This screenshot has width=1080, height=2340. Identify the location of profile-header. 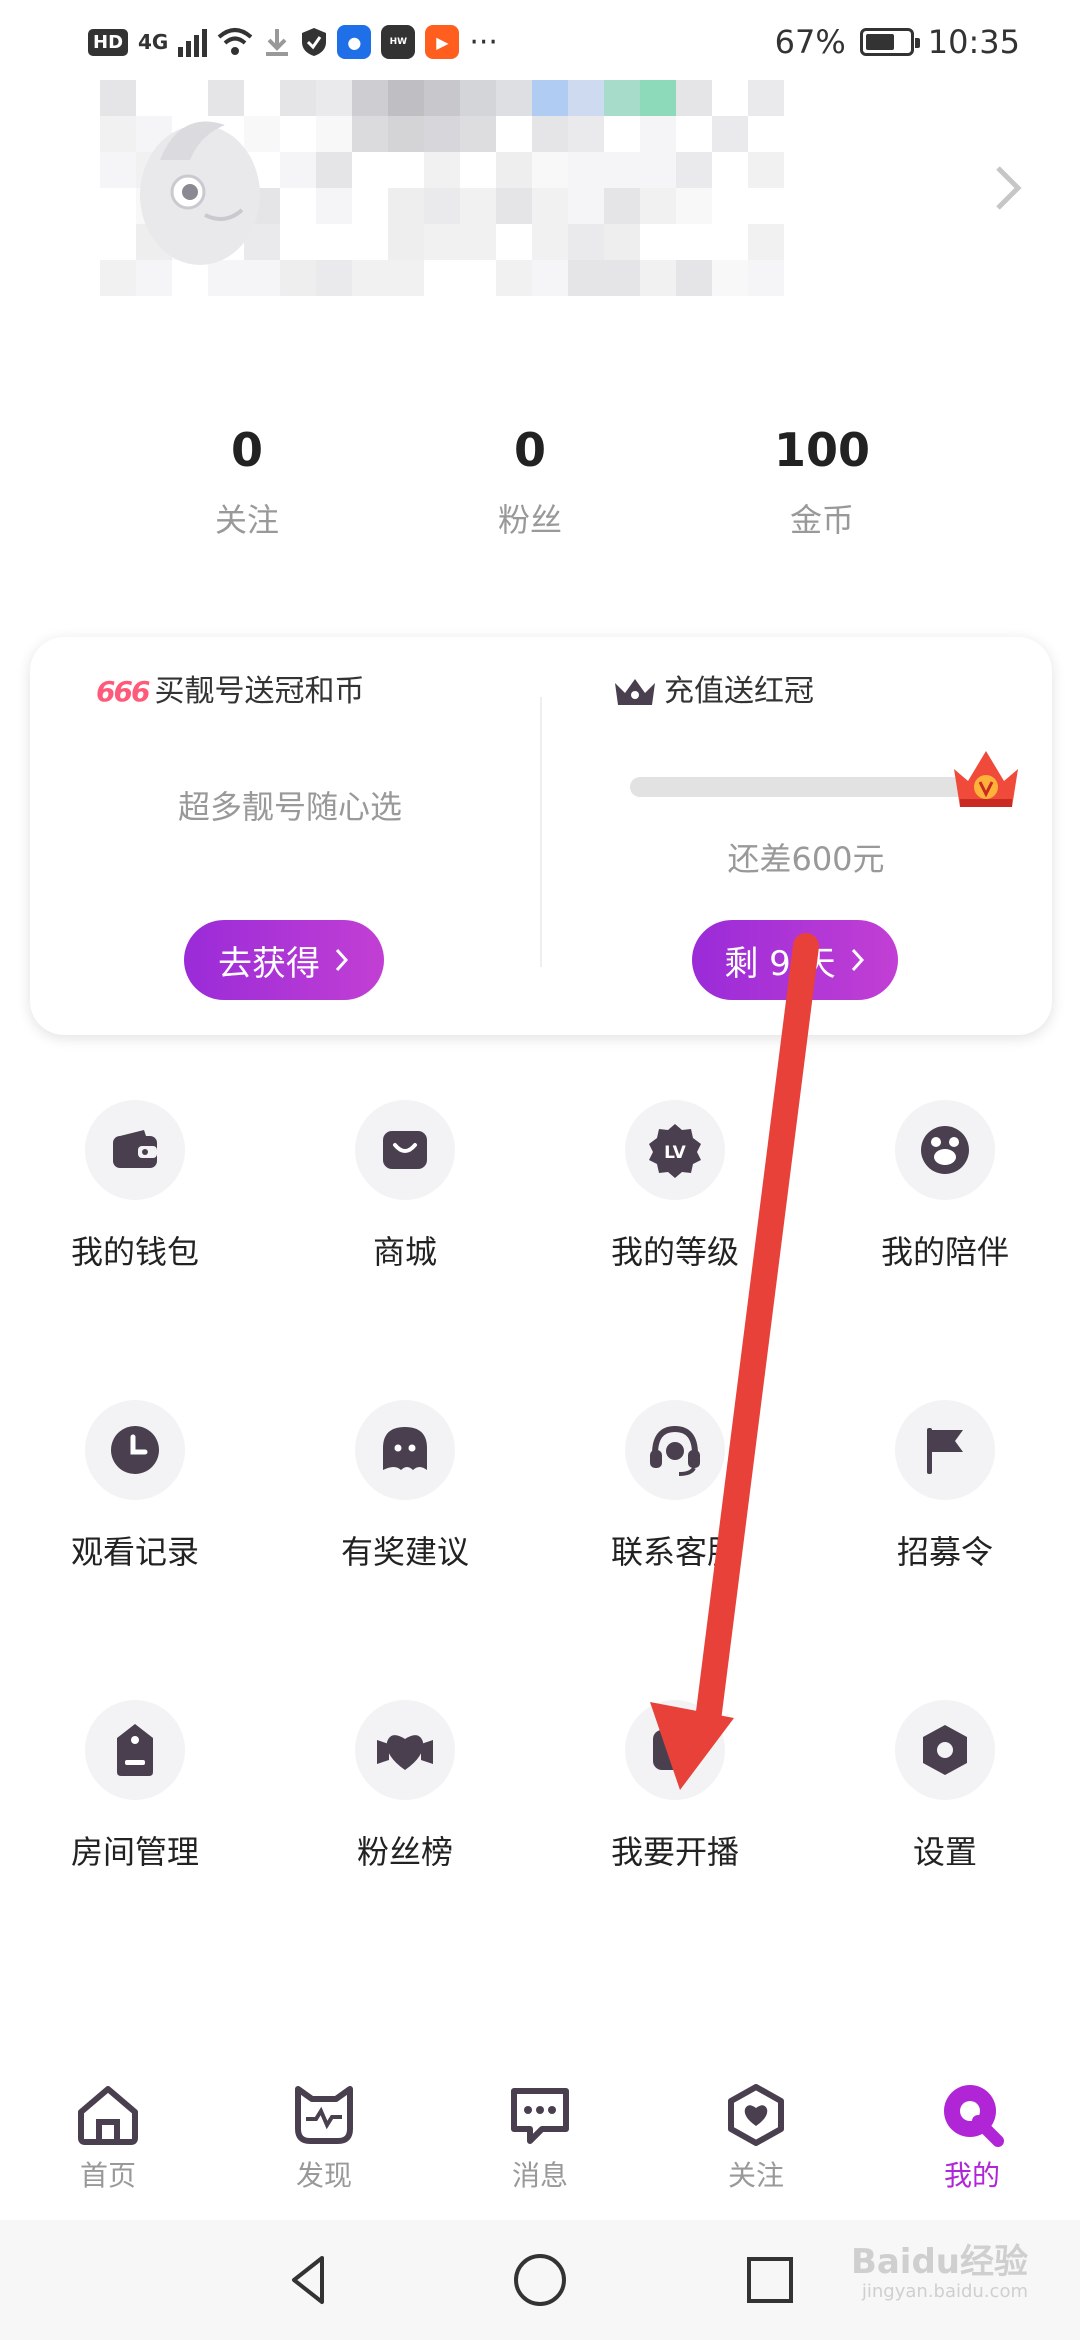
(540, 200).